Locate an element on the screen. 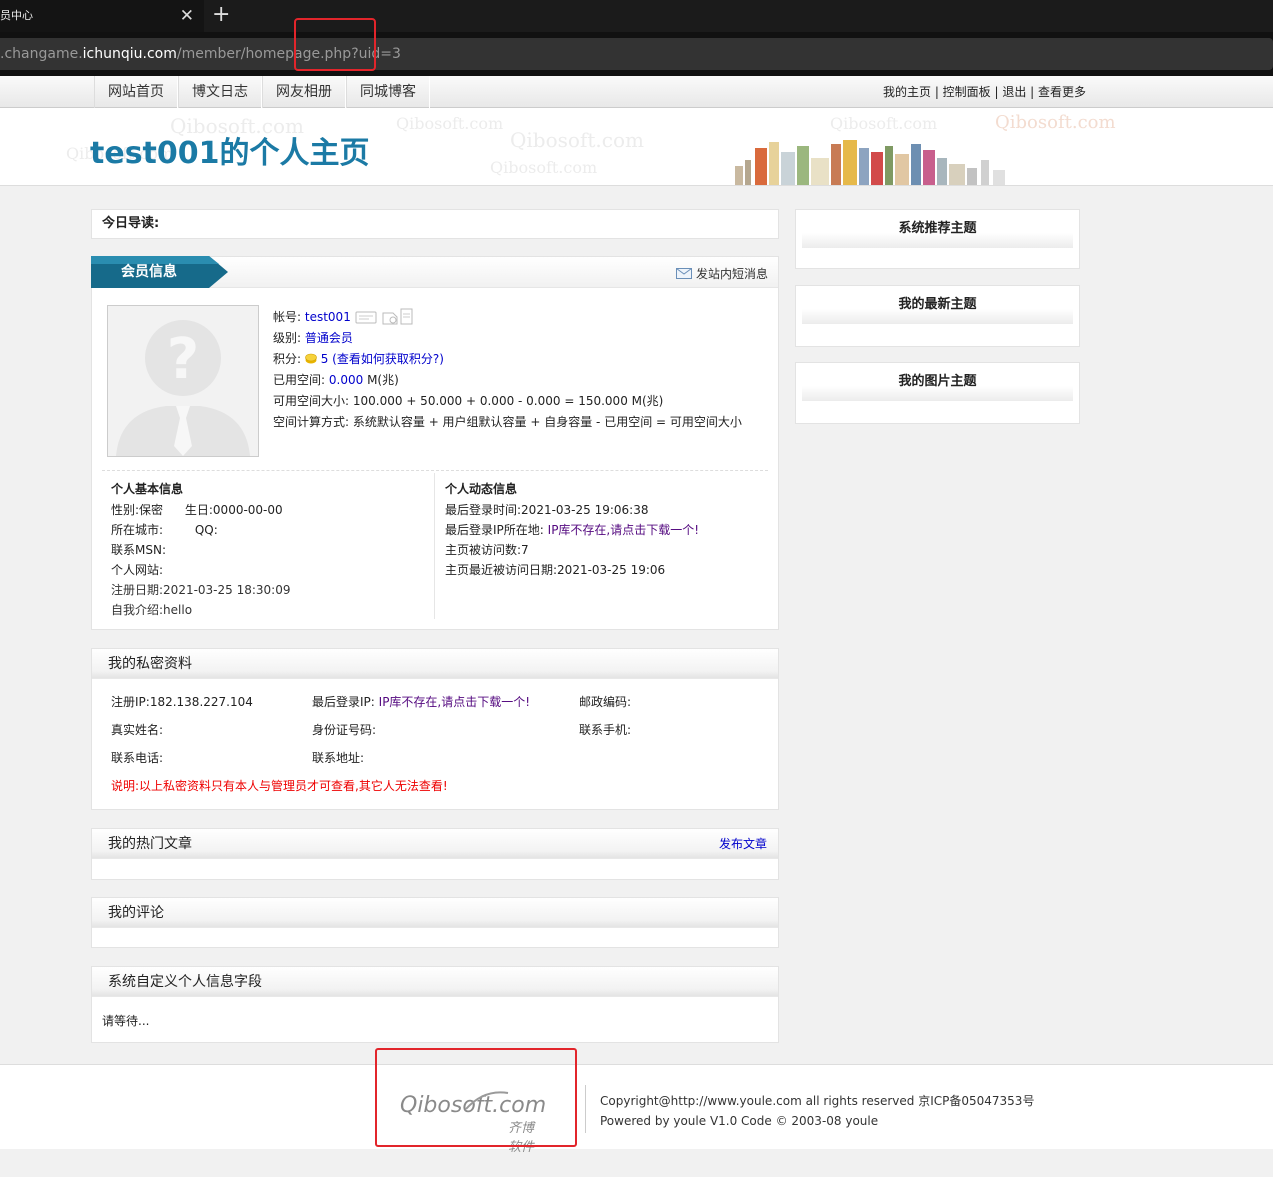  idcard-field: 身份证号码: is located at coordinates (344, 730).